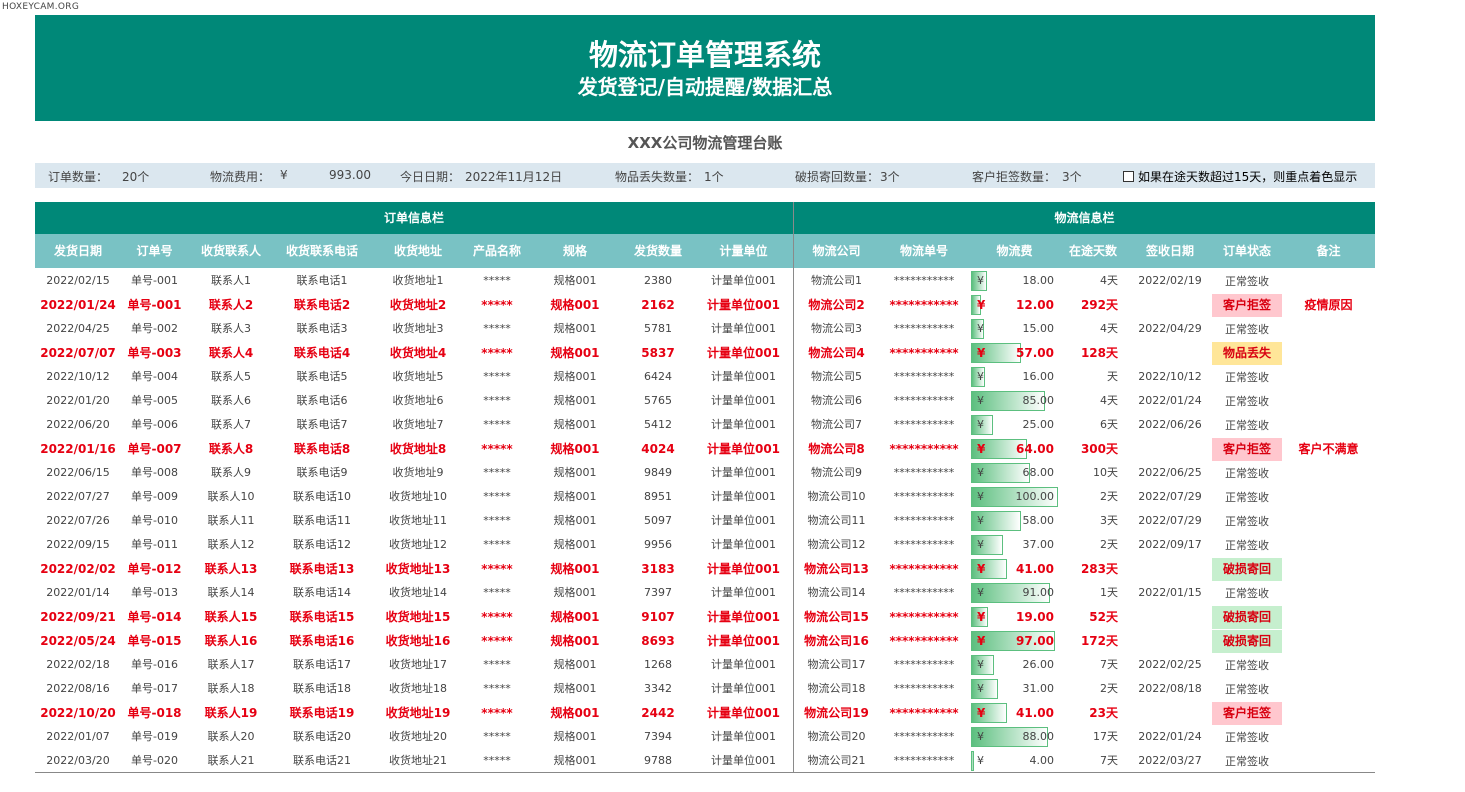  I want to click on highlight-toggle: 如果在途天数超过15天，则重点着色显示, so click(1240, 176).